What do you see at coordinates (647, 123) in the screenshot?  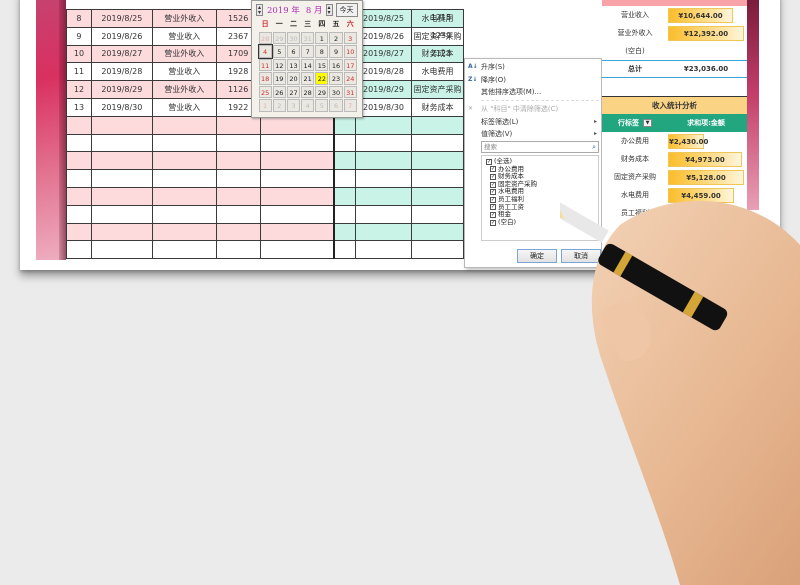 I see `filter-dropdown-button: ▼` at bounding box center [647, 123].